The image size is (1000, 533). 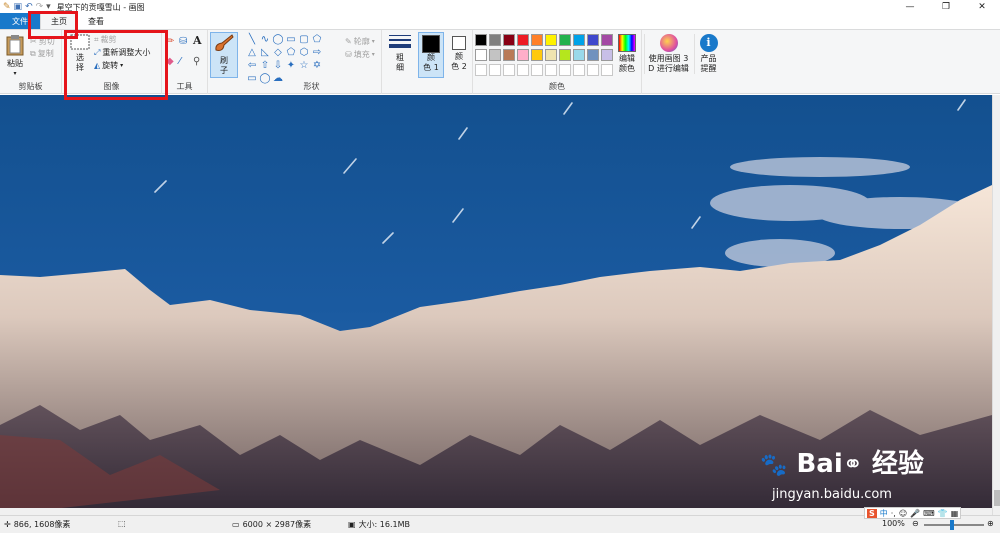 I want to click on color2-button: 颜 色 2, so click(x=459, y=52).